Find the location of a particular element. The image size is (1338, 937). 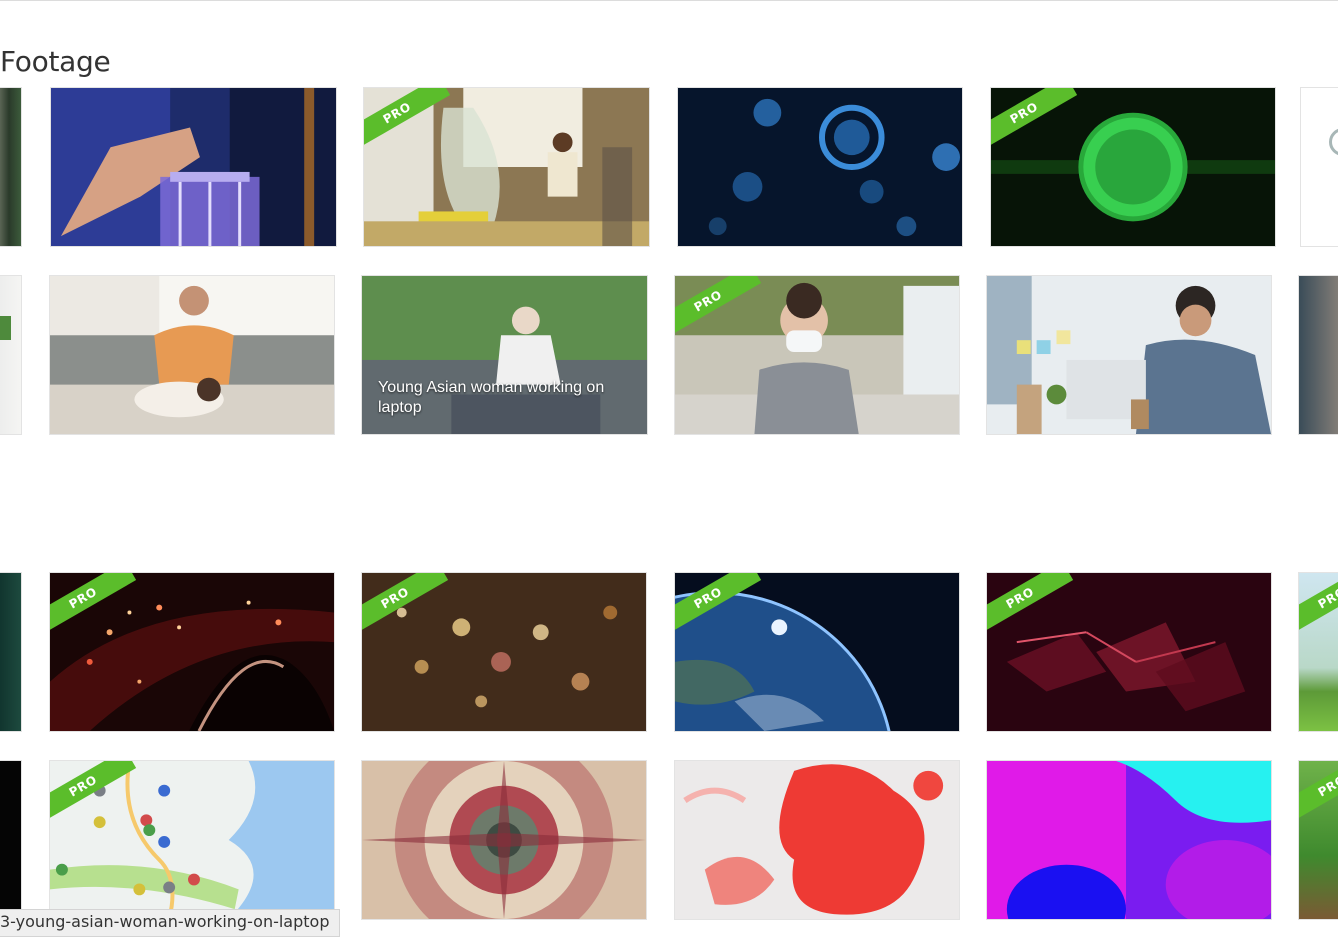

thumb-virus-green: PRO is located at coordinates (1133, 167).